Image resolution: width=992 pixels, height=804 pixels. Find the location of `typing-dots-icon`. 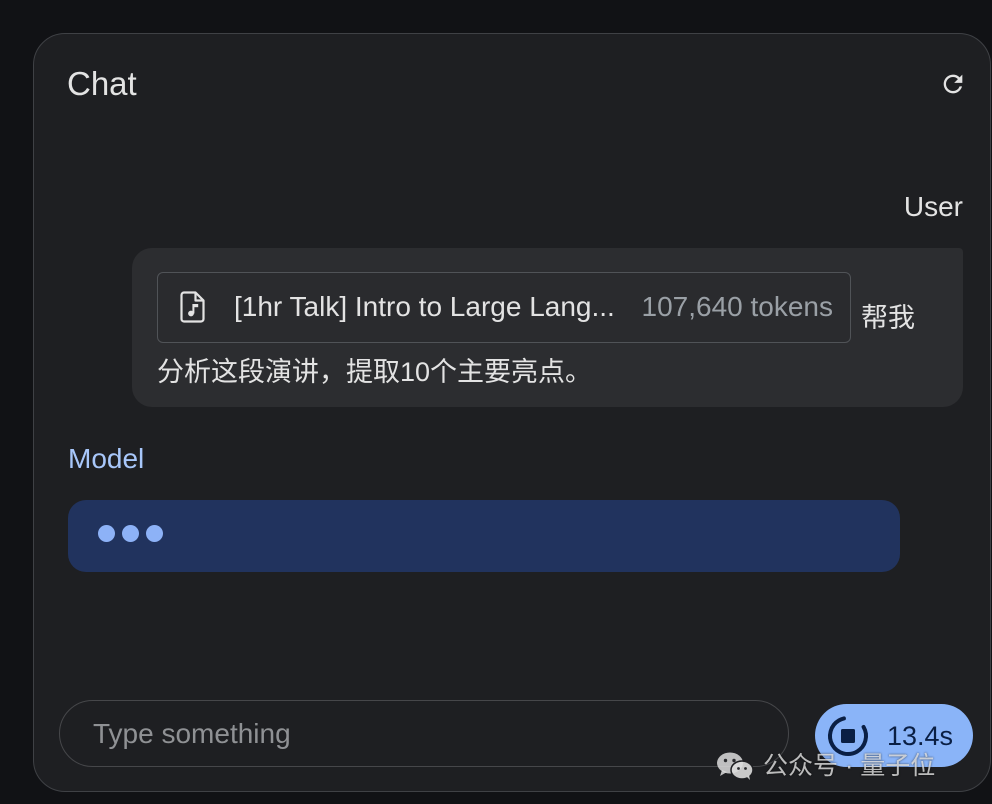

typing-dots-icon is located at coordinates (130, 533).